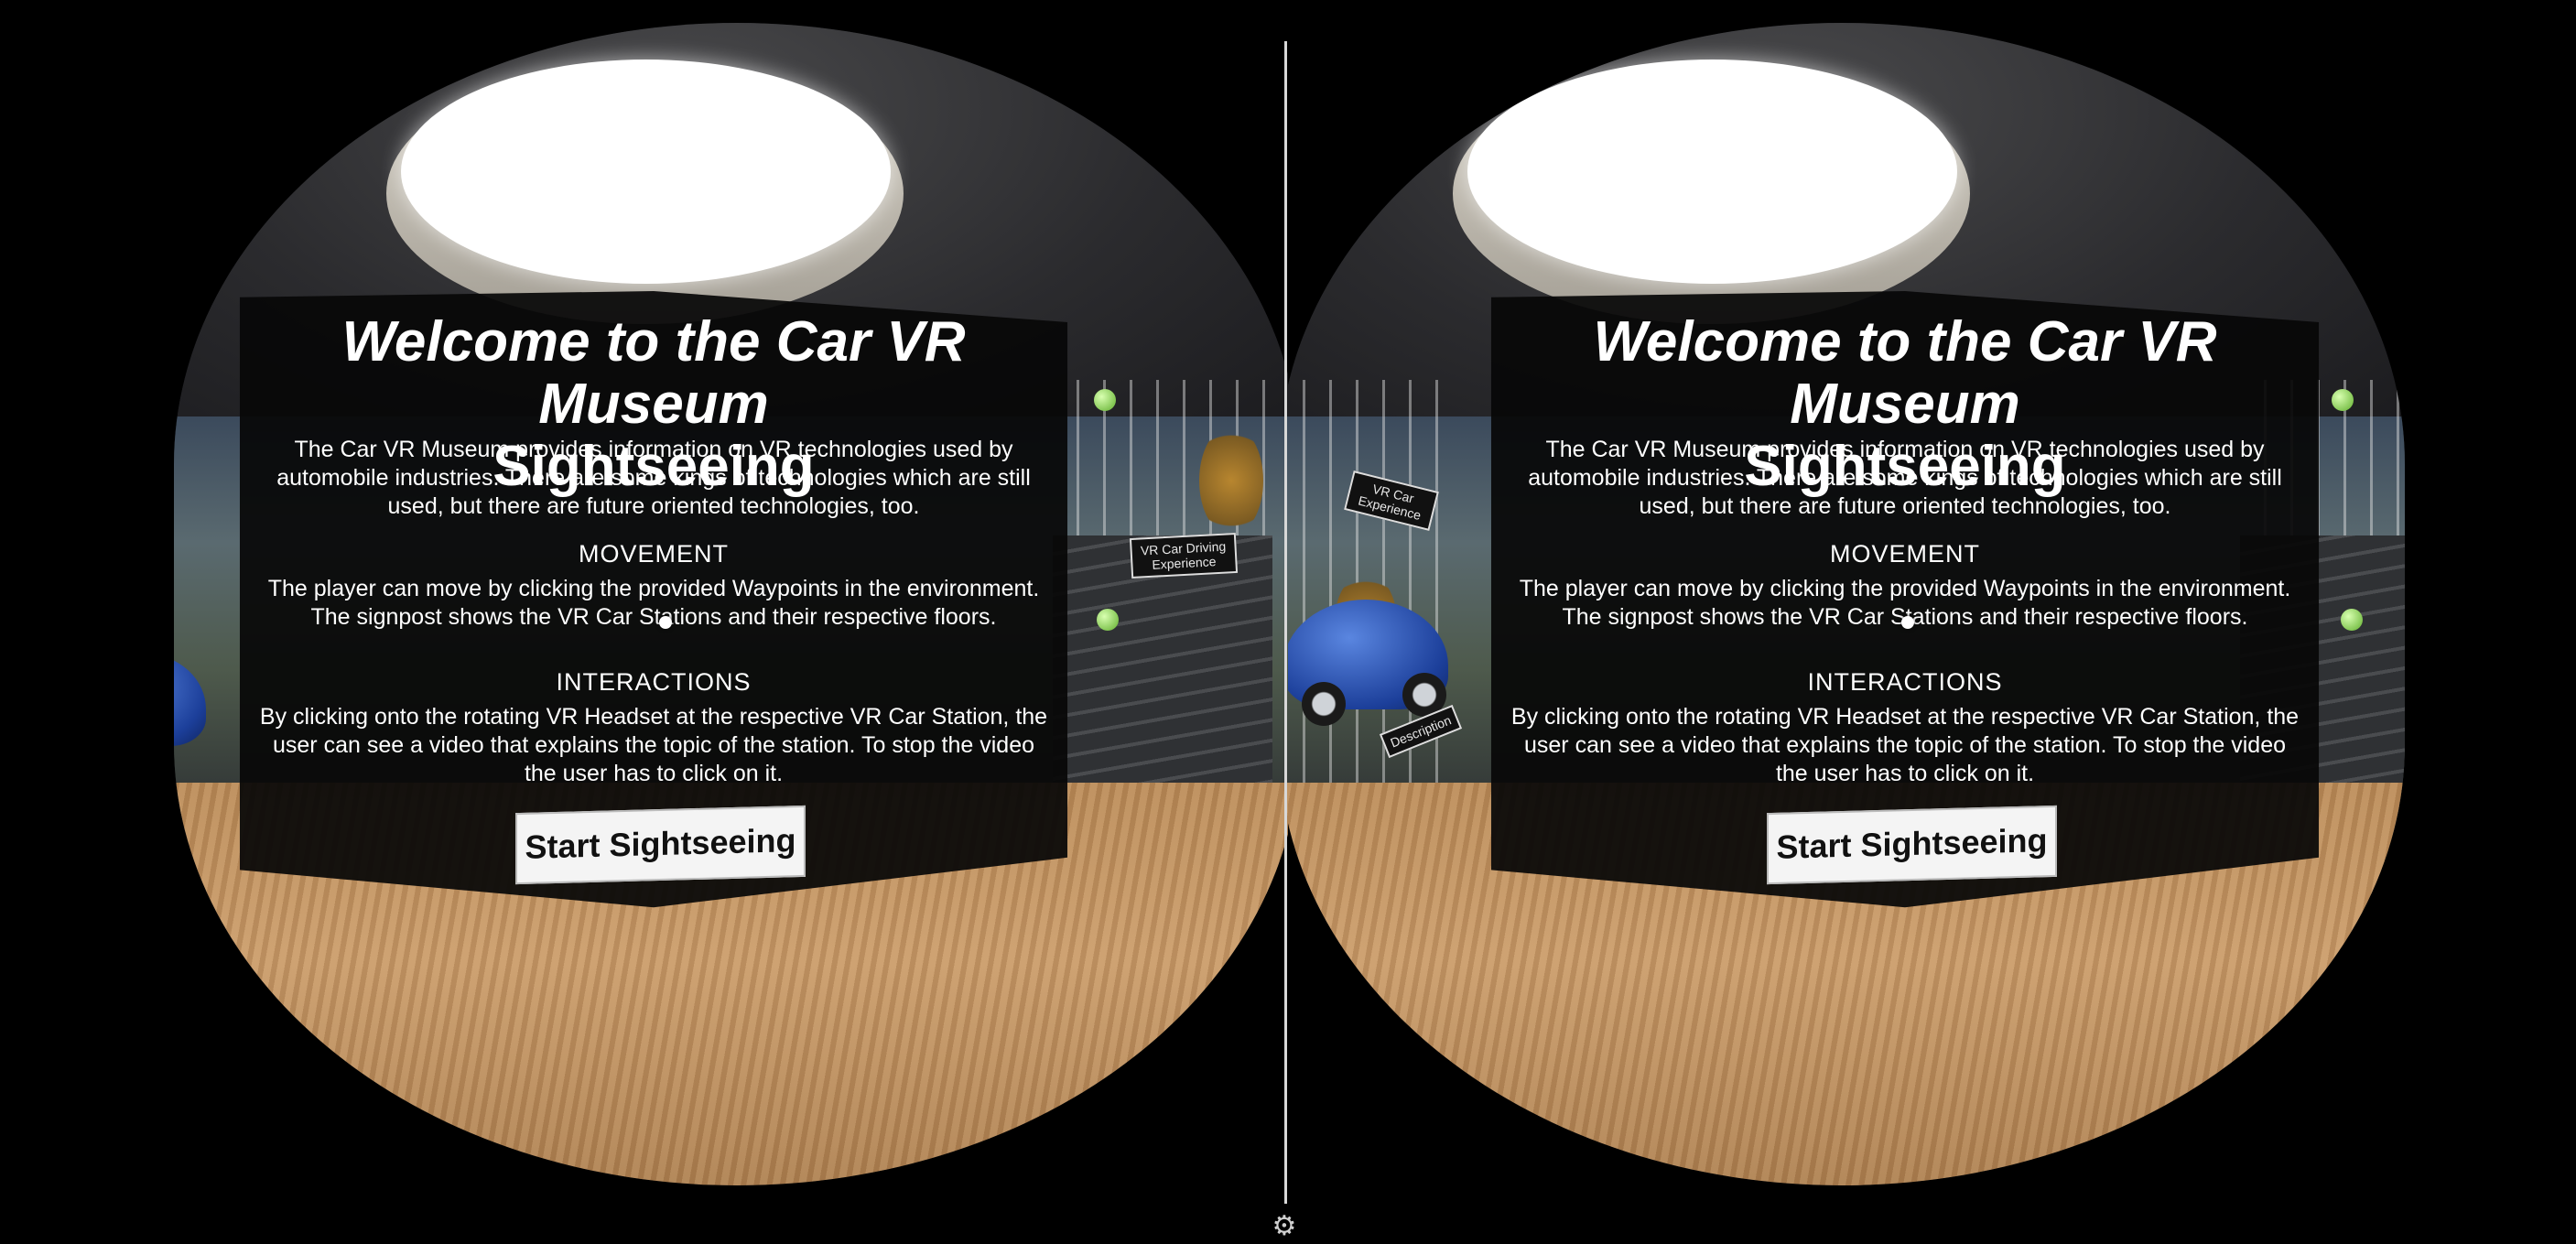 The width and height of the screenshot is (2576, 1244). I want to click on eye-divider, so click(1286, 622).